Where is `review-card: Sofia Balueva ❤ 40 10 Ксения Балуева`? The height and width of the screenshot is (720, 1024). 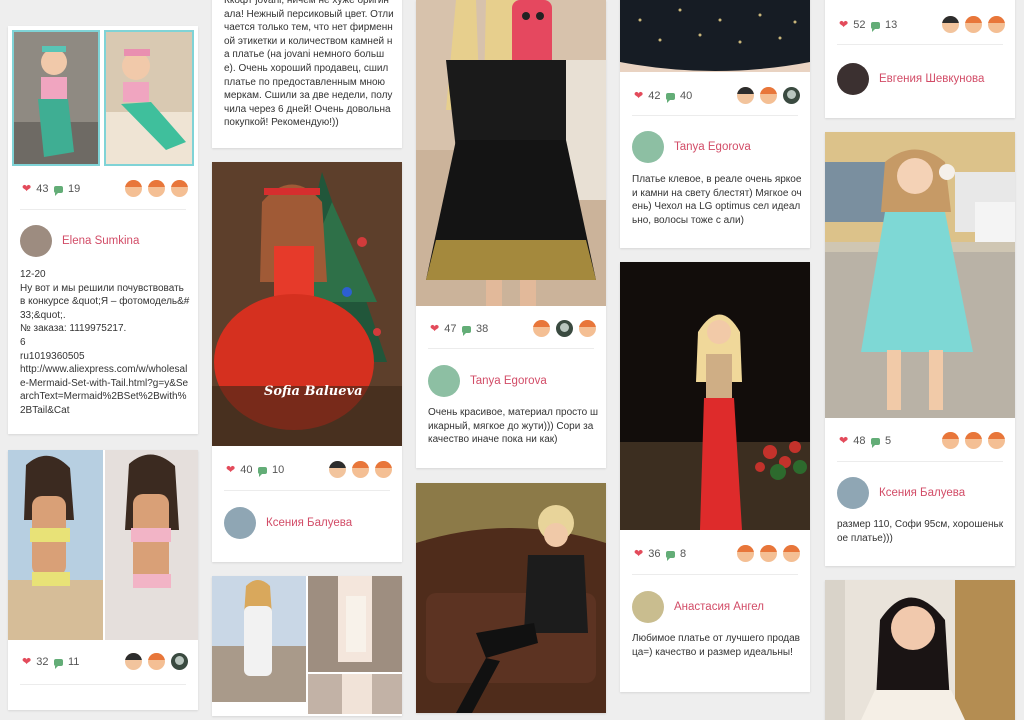
review-card: Sofia Balueva ❤ 40 10 Ксения Балуева is located at coordinates (307, 362).